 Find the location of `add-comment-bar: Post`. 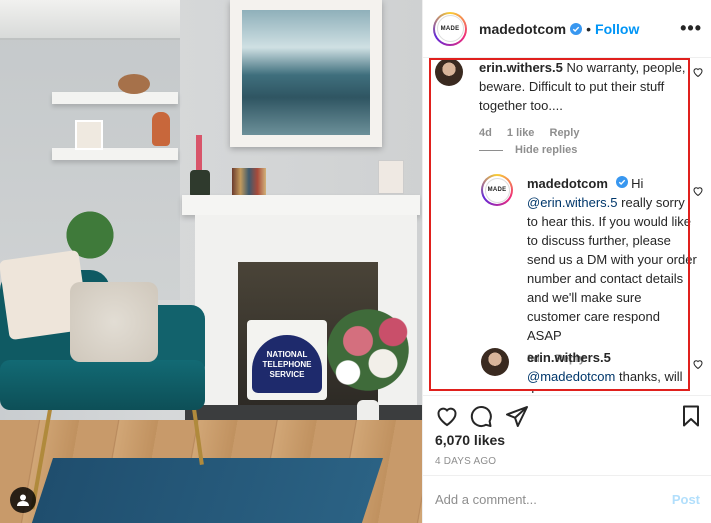

add-comment-bar: Post is located at coordinates (567, 499).